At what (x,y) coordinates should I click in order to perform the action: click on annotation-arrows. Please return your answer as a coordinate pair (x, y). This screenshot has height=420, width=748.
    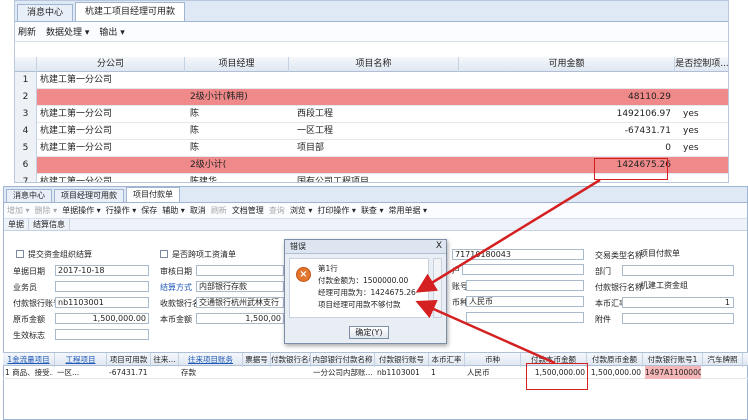
    Looking at the image, I should click on (508, 271).